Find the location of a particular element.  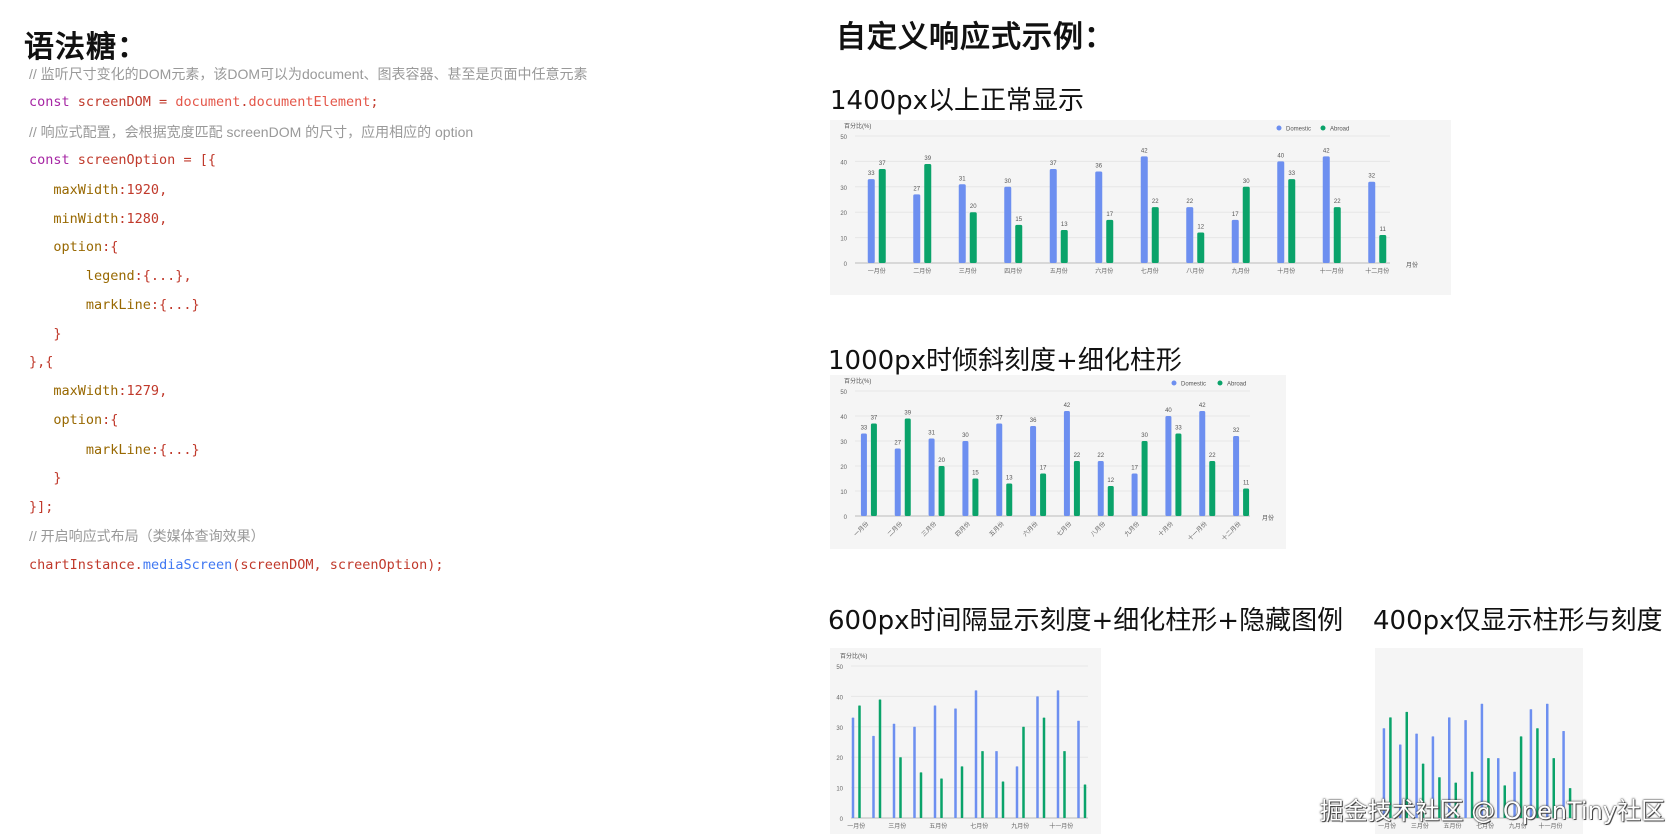

code-token: (screenDOM, screenOption); is located at coordinates (338, 565).